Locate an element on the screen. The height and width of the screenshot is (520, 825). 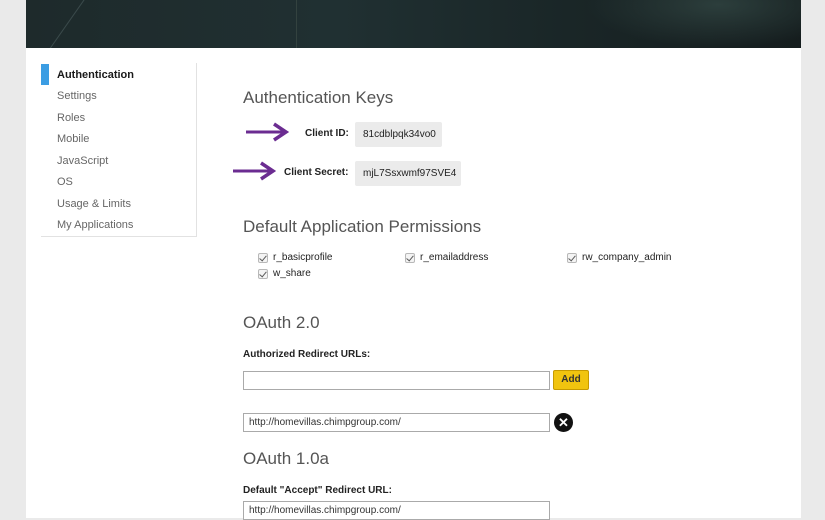
client-id-value: 81cdblpqk34vo0 is located at coordinates (398, 134).